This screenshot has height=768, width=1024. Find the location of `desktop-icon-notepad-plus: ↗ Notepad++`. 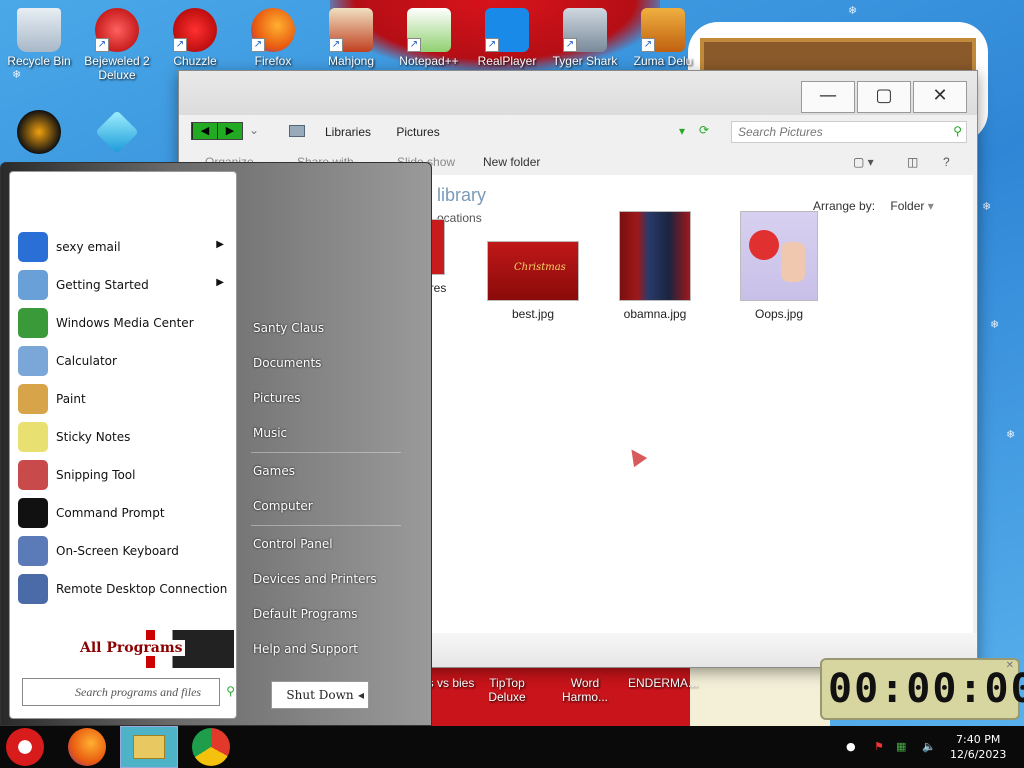

desktop-icon-notepad-plus: ↗ Notepad++ is located at coordinates (429, 38).